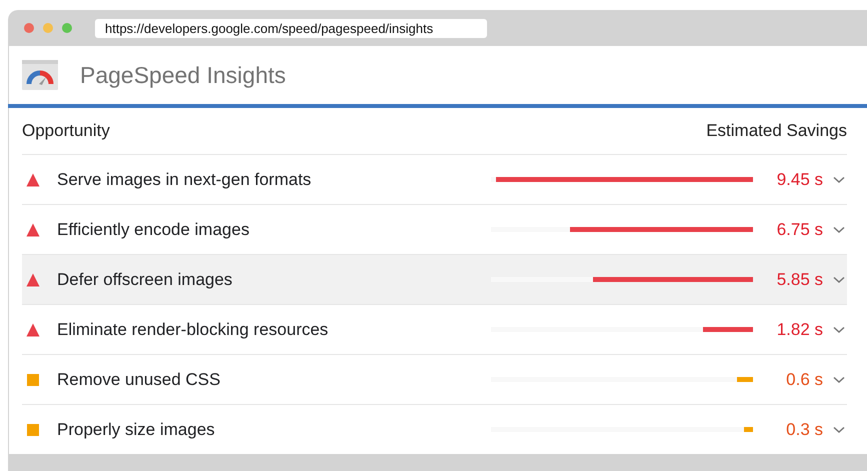 This screenshot has height=471, width=867. I want to click on app-title: PageSpeed Insights, so click(183, 75).